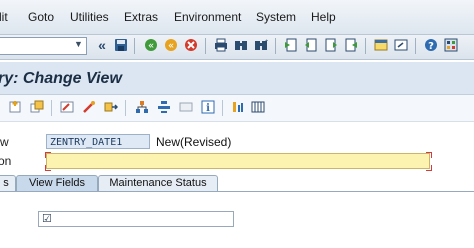  I want to click on dropdown-icon: ▼, so click(78, 44).